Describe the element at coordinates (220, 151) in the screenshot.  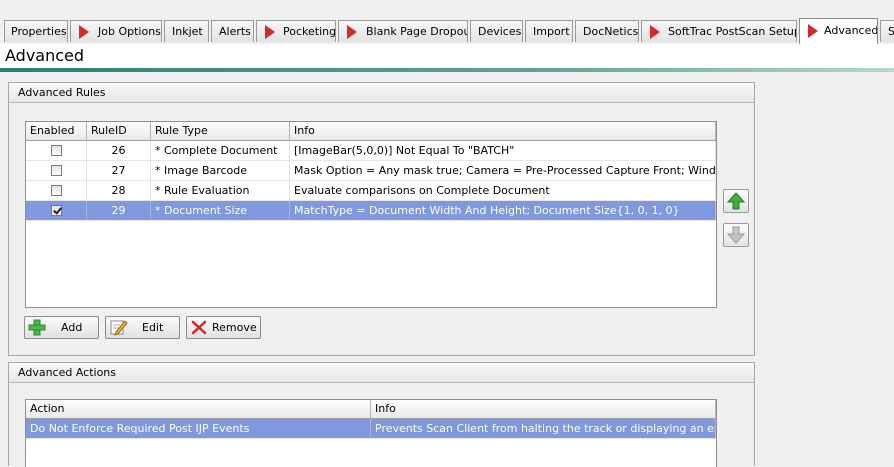
I see `rule-type-cell: * Complete Document` at that location.